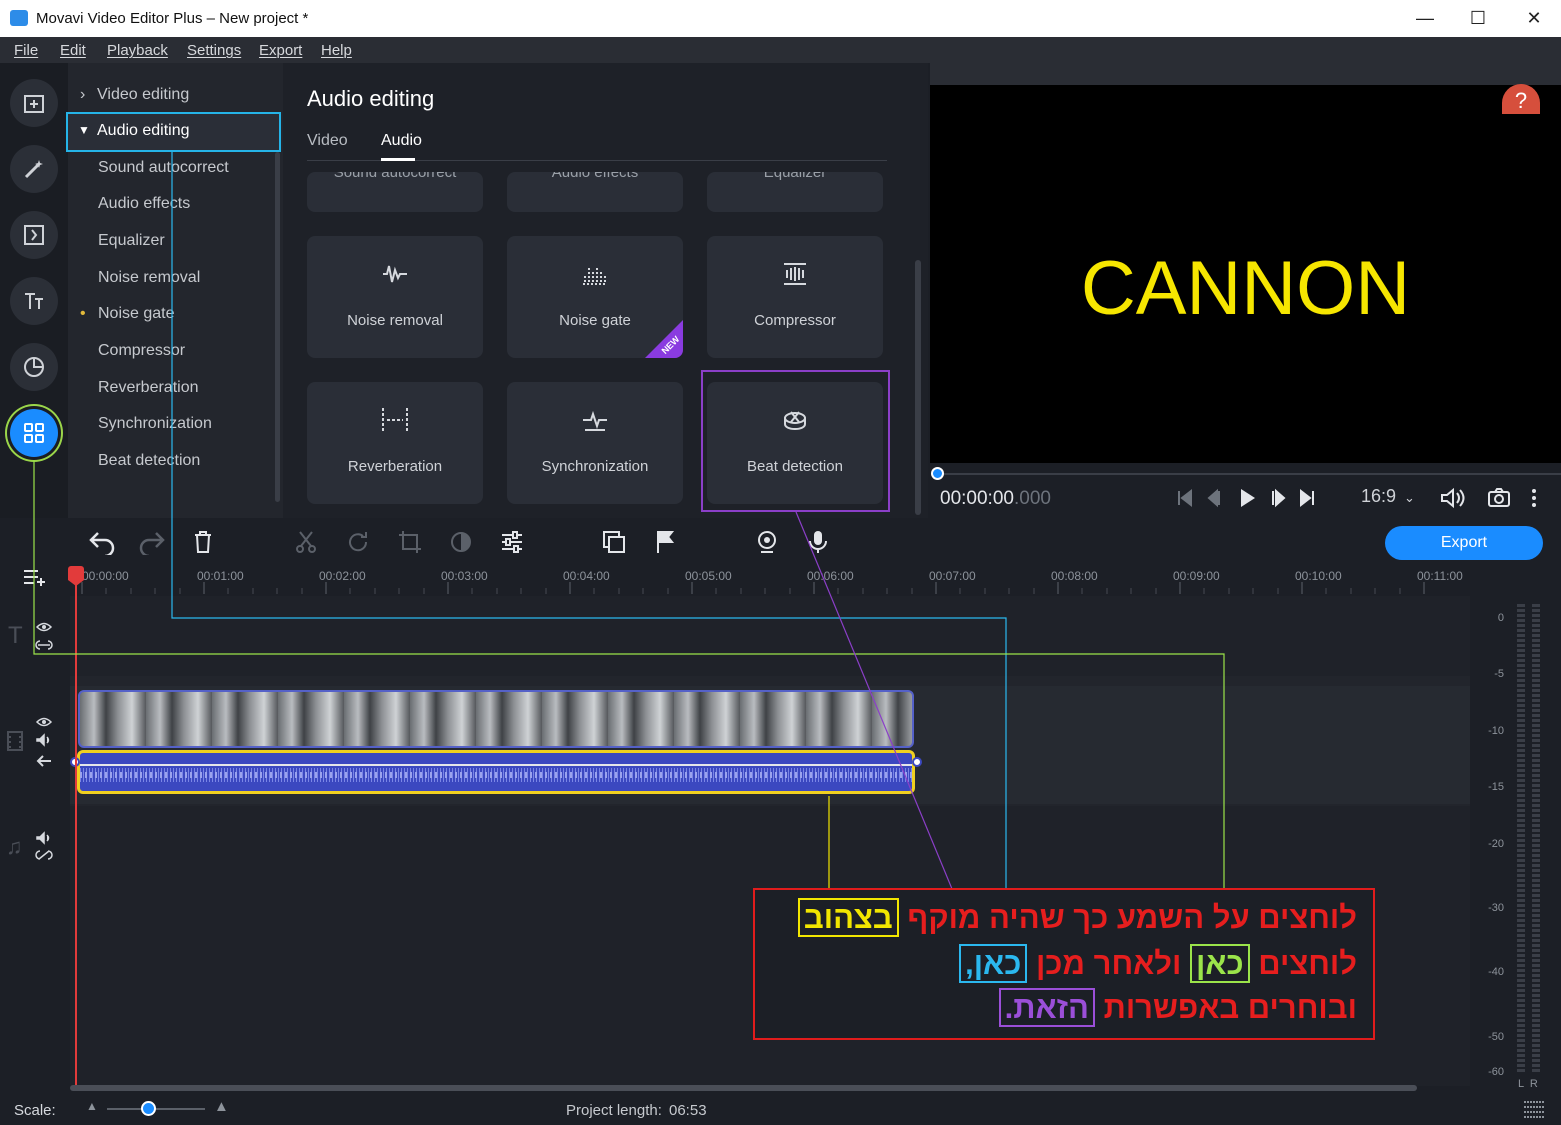 This screenshot has width=1561, height=1125. Describe the element at coordinates (1247, 498) in the screenshot. I see `play-icon` at that location.